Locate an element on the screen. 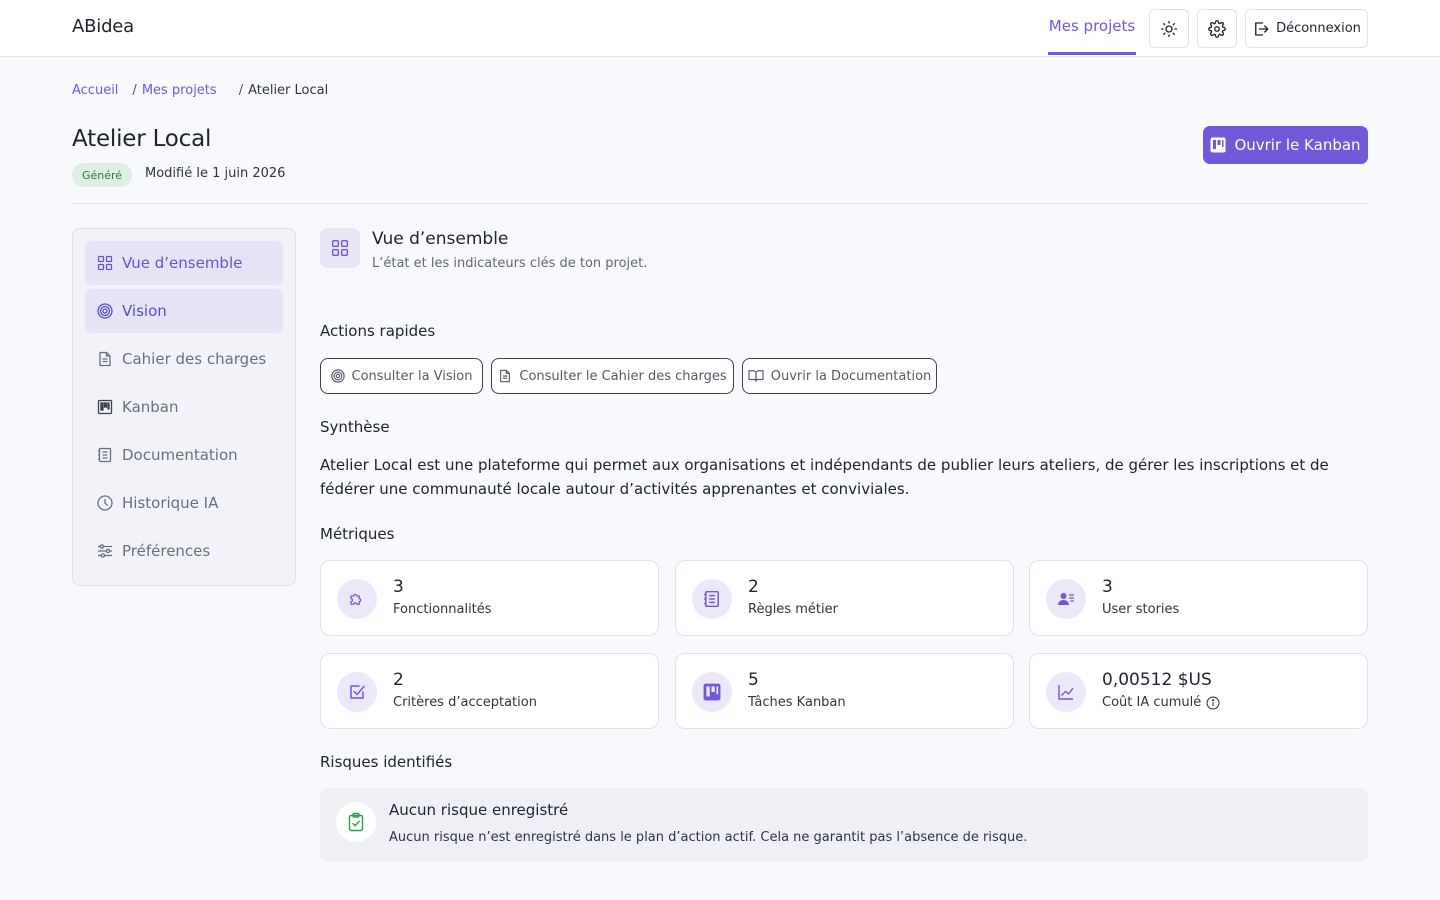 This screenshot has width=1440, height=900. breadcrumb-projects: Mes projets is located at coordinates (179, 90).